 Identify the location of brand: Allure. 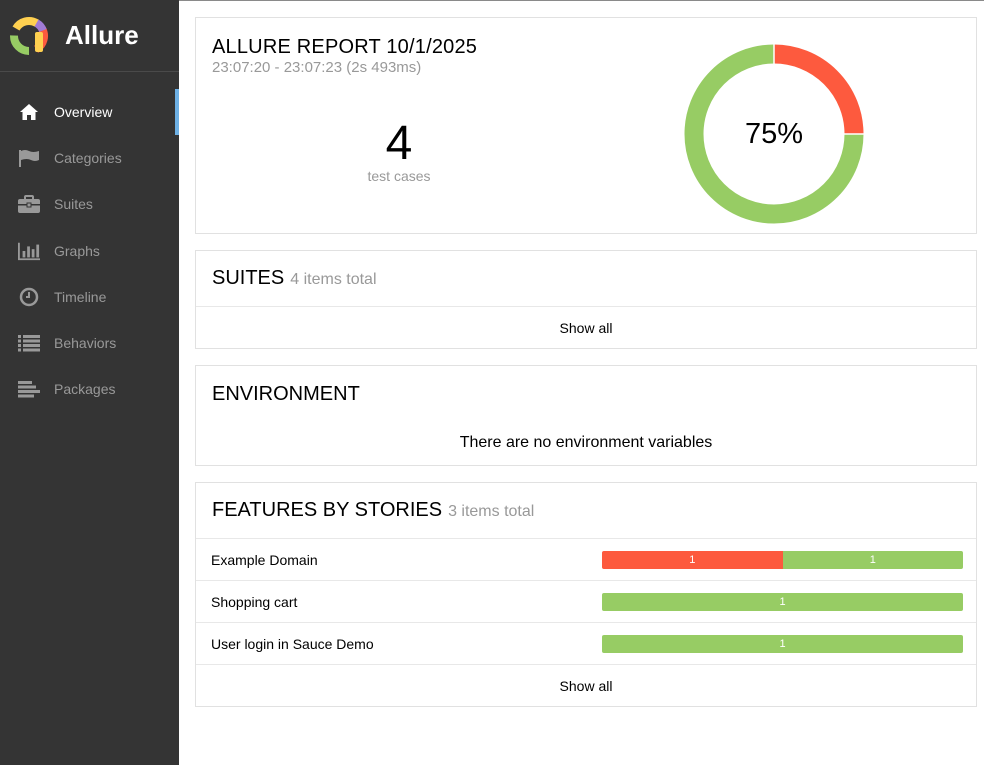
(89, 36).